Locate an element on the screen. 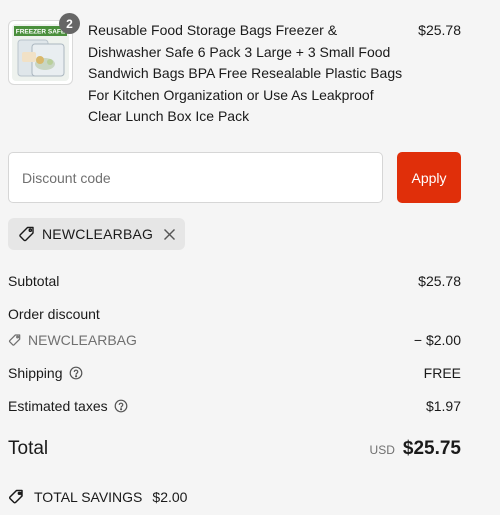 This screenshot has width=500, height=515. close-icon is located at coordinates (169, 234).